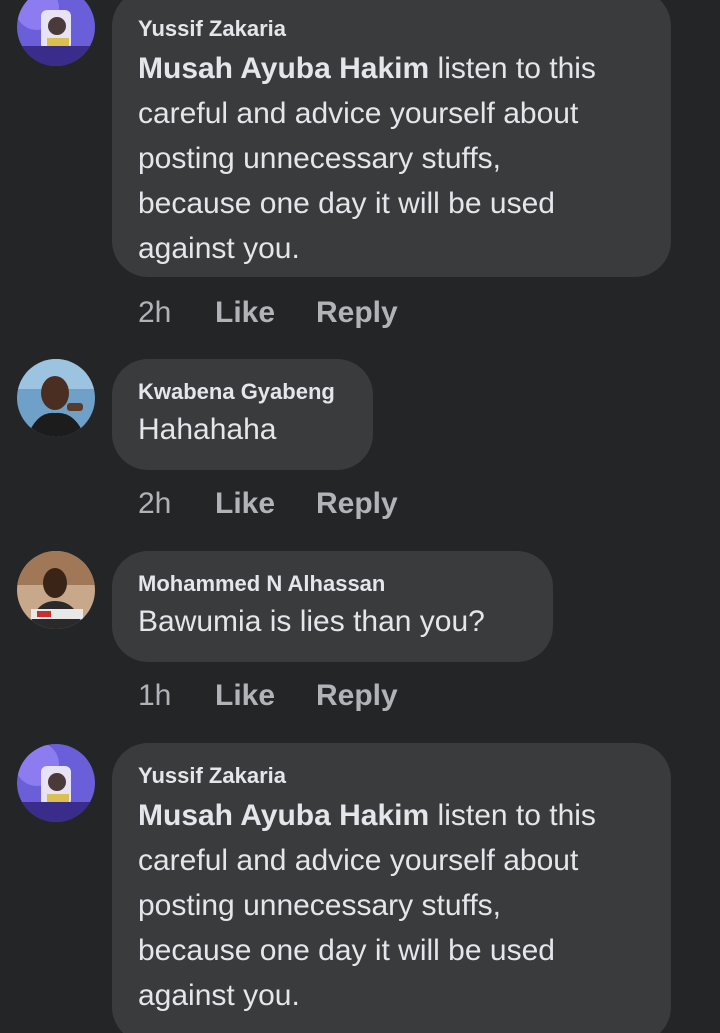 The width and height of the screenshot is (720, 1033). I want to click on comment-bubble: Kwabena Gyabeng Hahahaha, so click(242, 414).